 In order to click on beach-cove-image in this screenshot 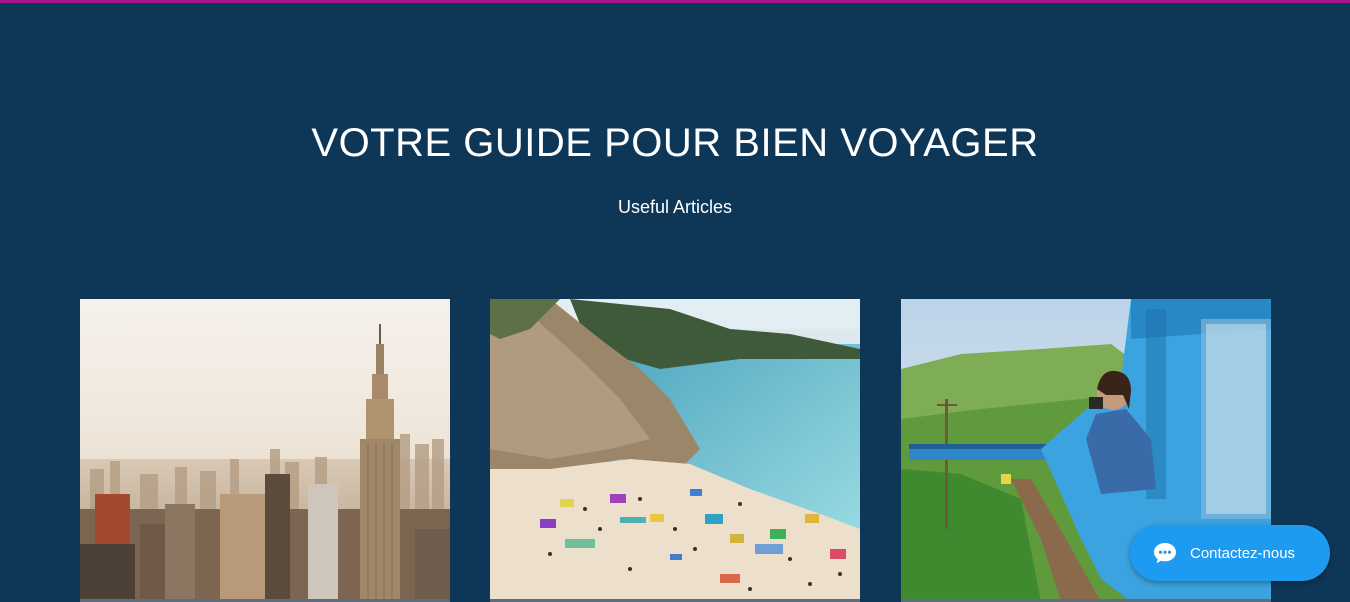, I will do `click(675, 450)`.